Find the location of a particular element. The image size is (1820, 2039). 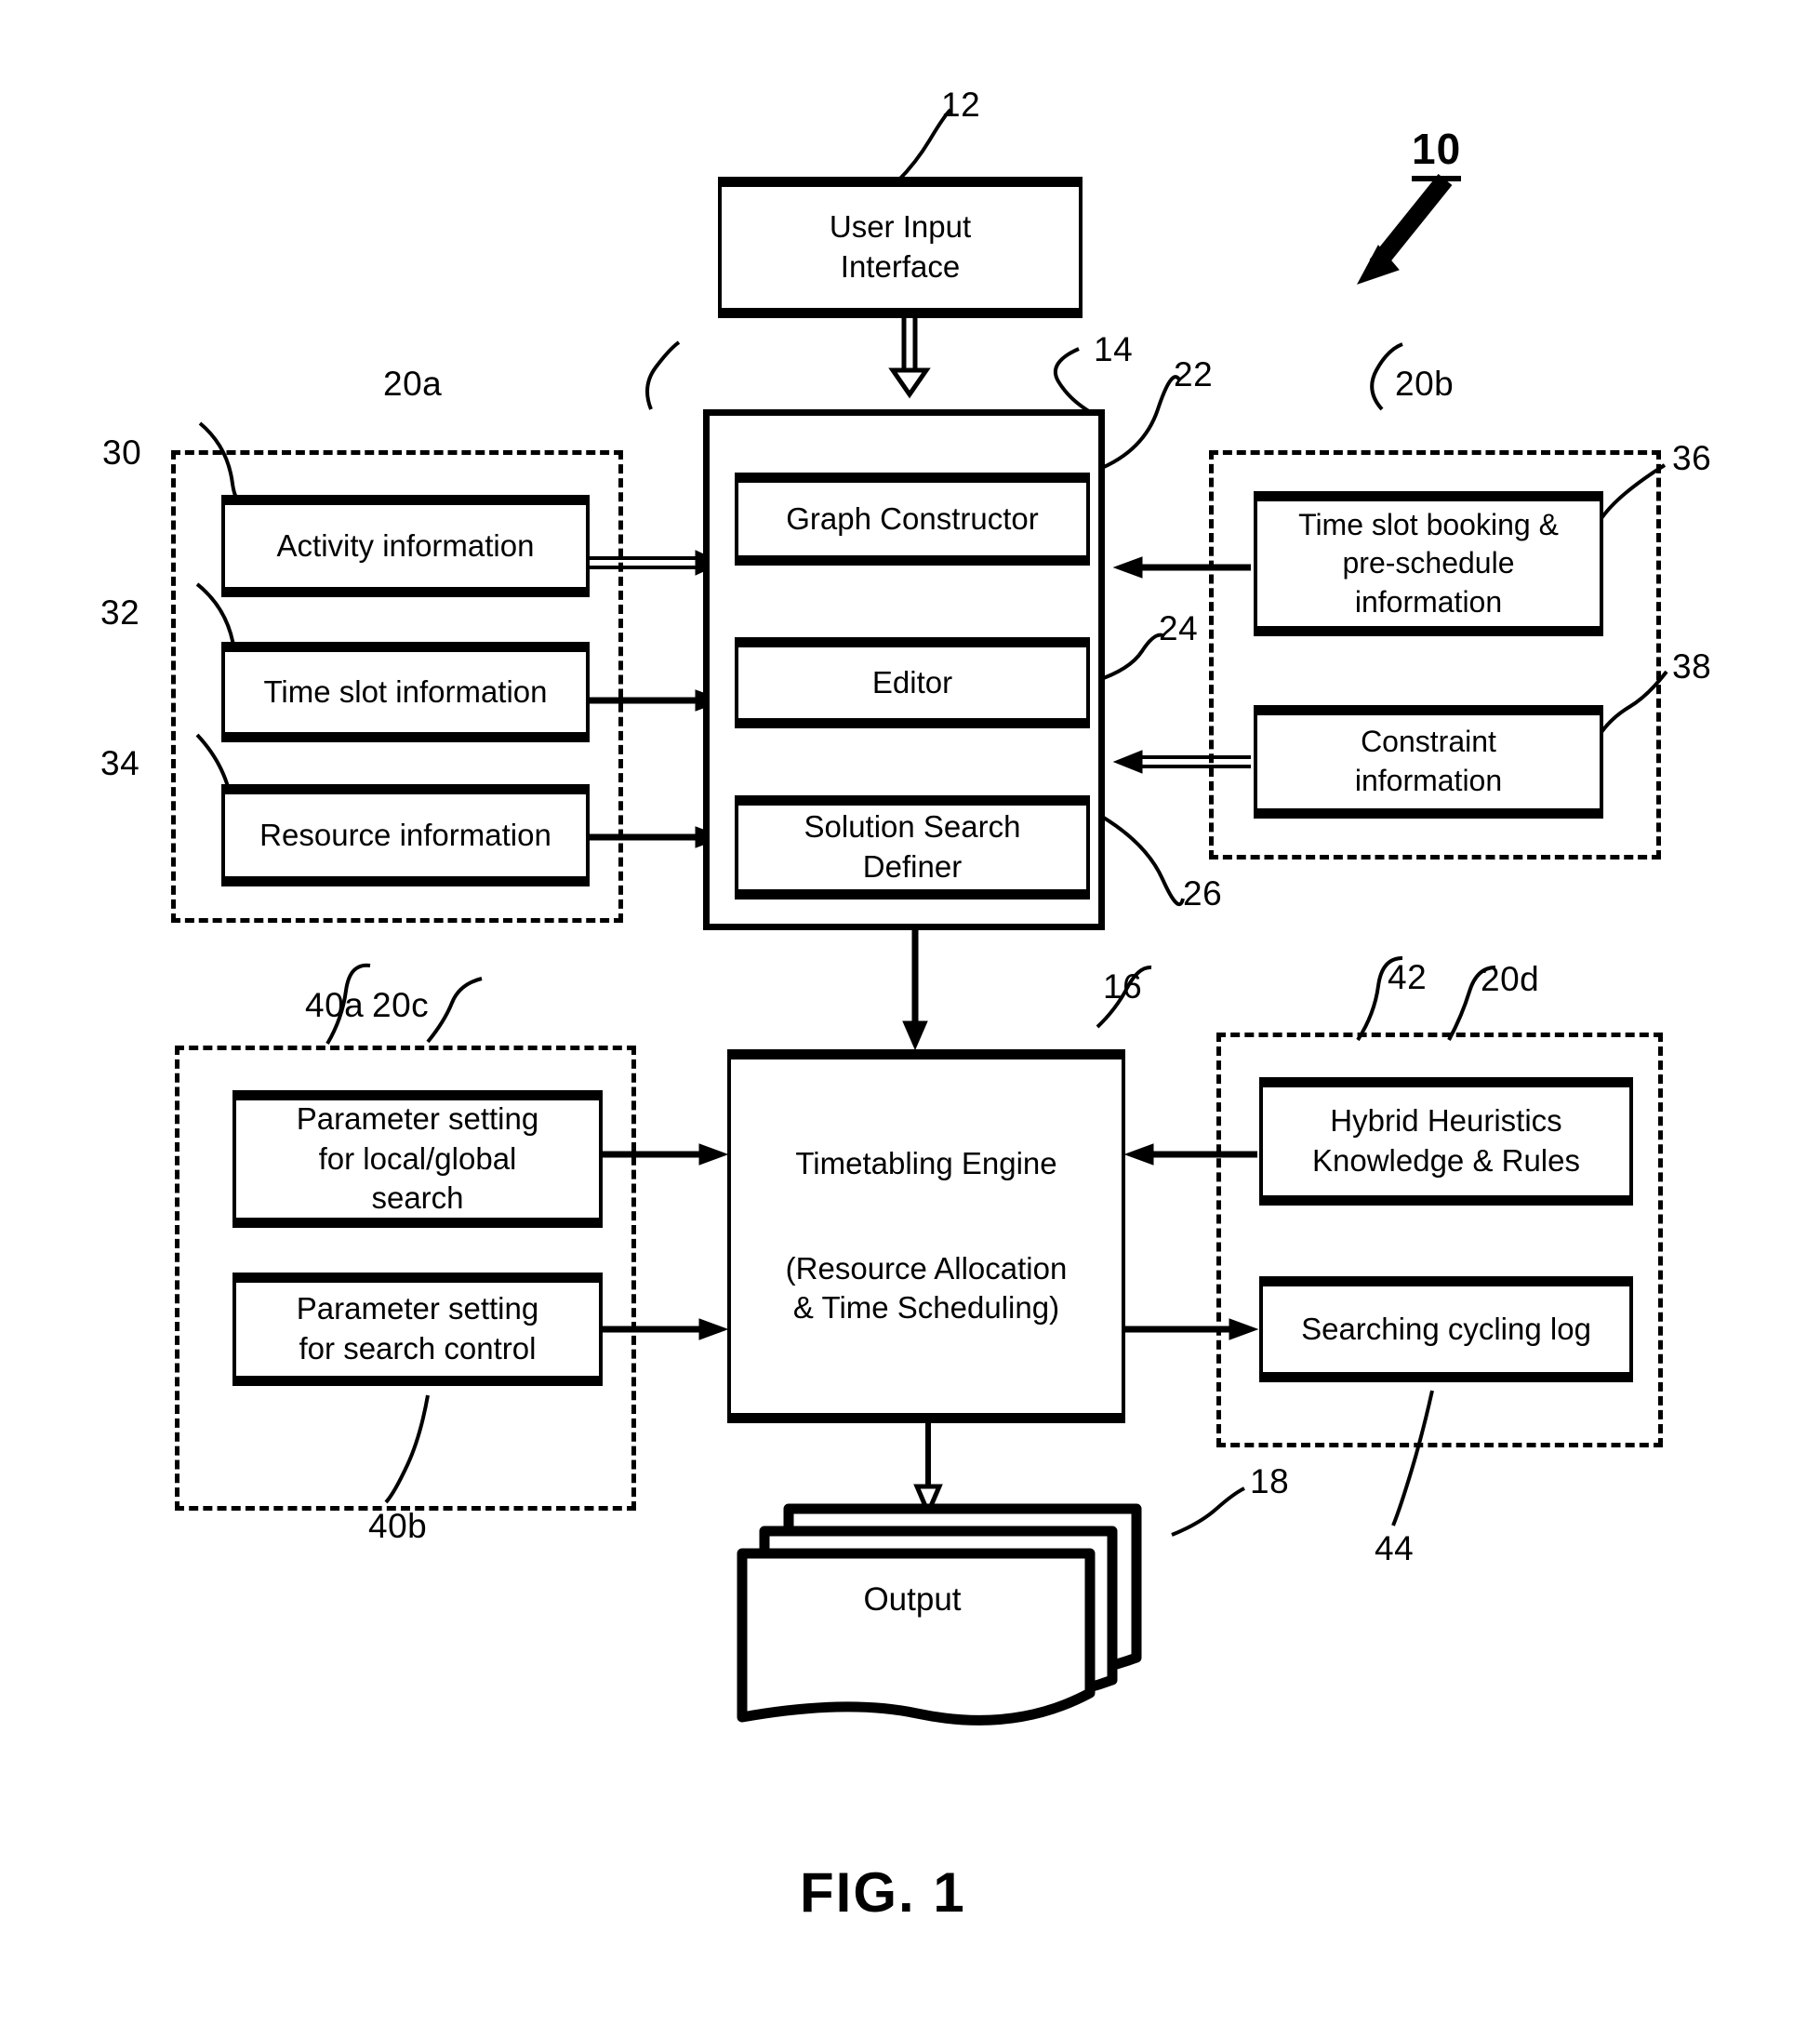

numeral-38: 38 is located at coordinates (1692, 666).